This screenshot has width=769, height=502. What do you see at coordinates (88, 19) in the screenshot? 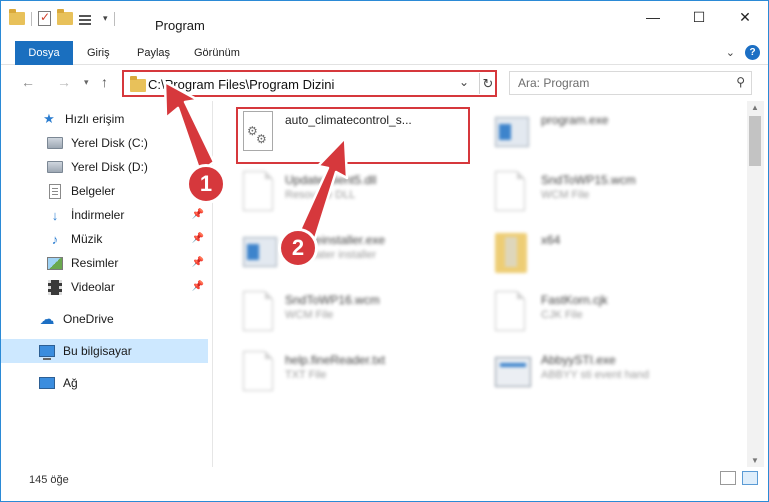
I see `customize-icon` at bounding box center [88, 19].